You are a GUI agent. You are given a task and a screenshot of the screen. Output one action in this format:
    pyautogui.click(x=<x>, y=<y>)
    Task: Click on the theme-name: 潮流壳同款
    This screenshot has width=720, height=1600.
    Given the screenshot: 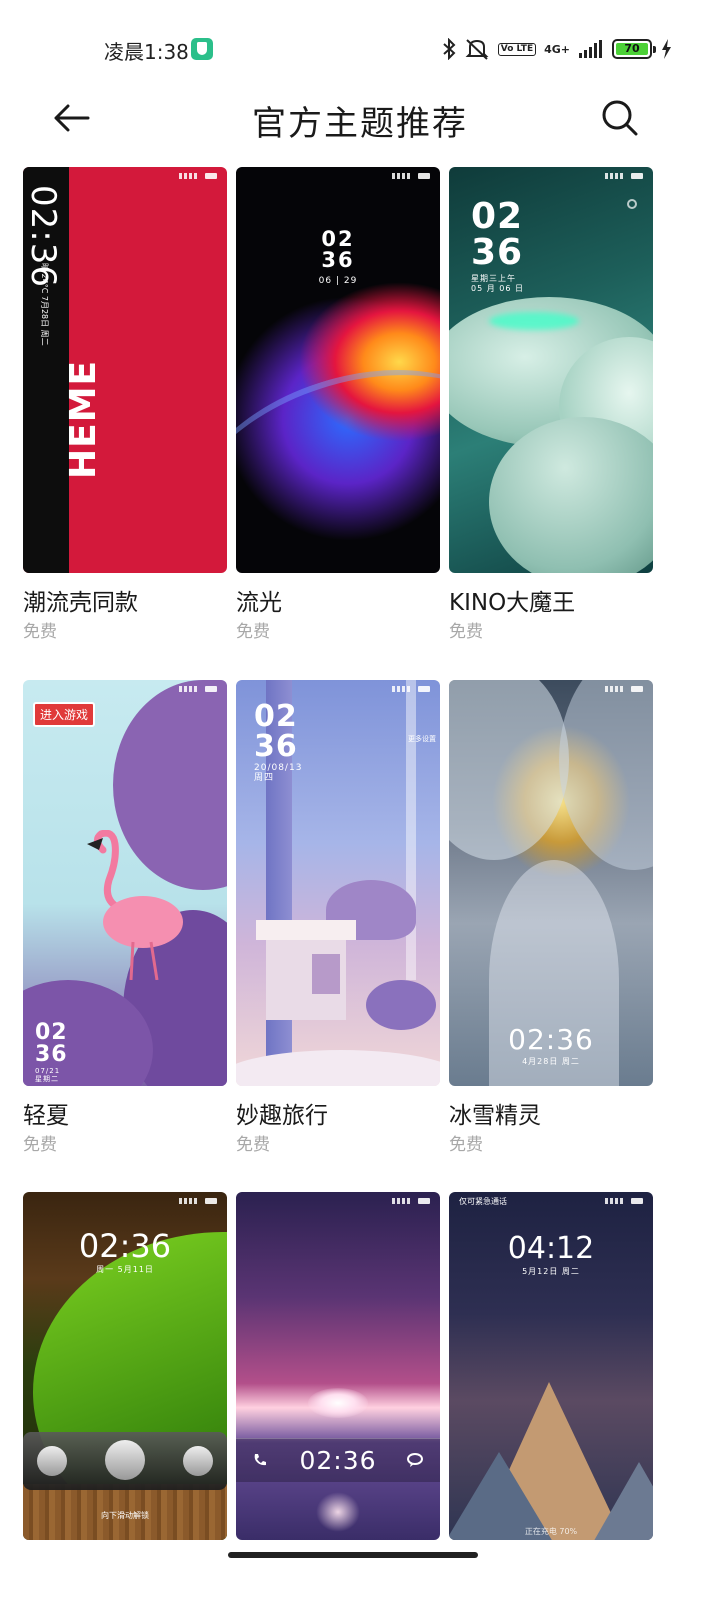 What is the action you would take?
    pyautogui.click(x=80, y=603)
    